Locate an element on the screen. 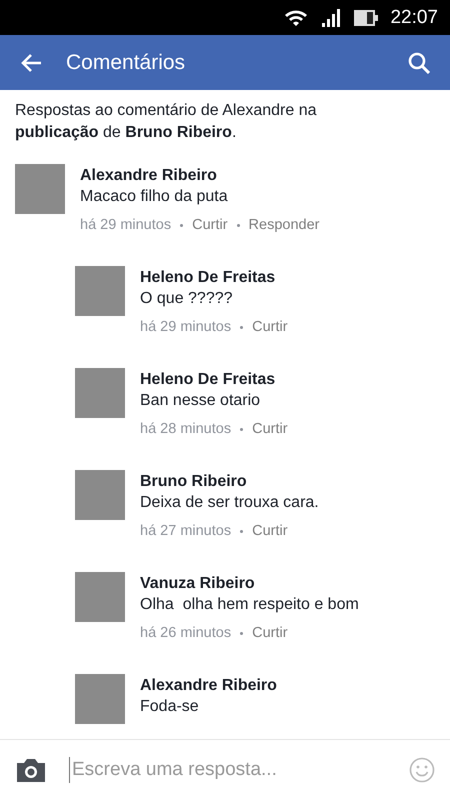 The height and width of the screenshot is (800, 450). author-name: Bruno Ribeiro is located at coordinates (229, 481).